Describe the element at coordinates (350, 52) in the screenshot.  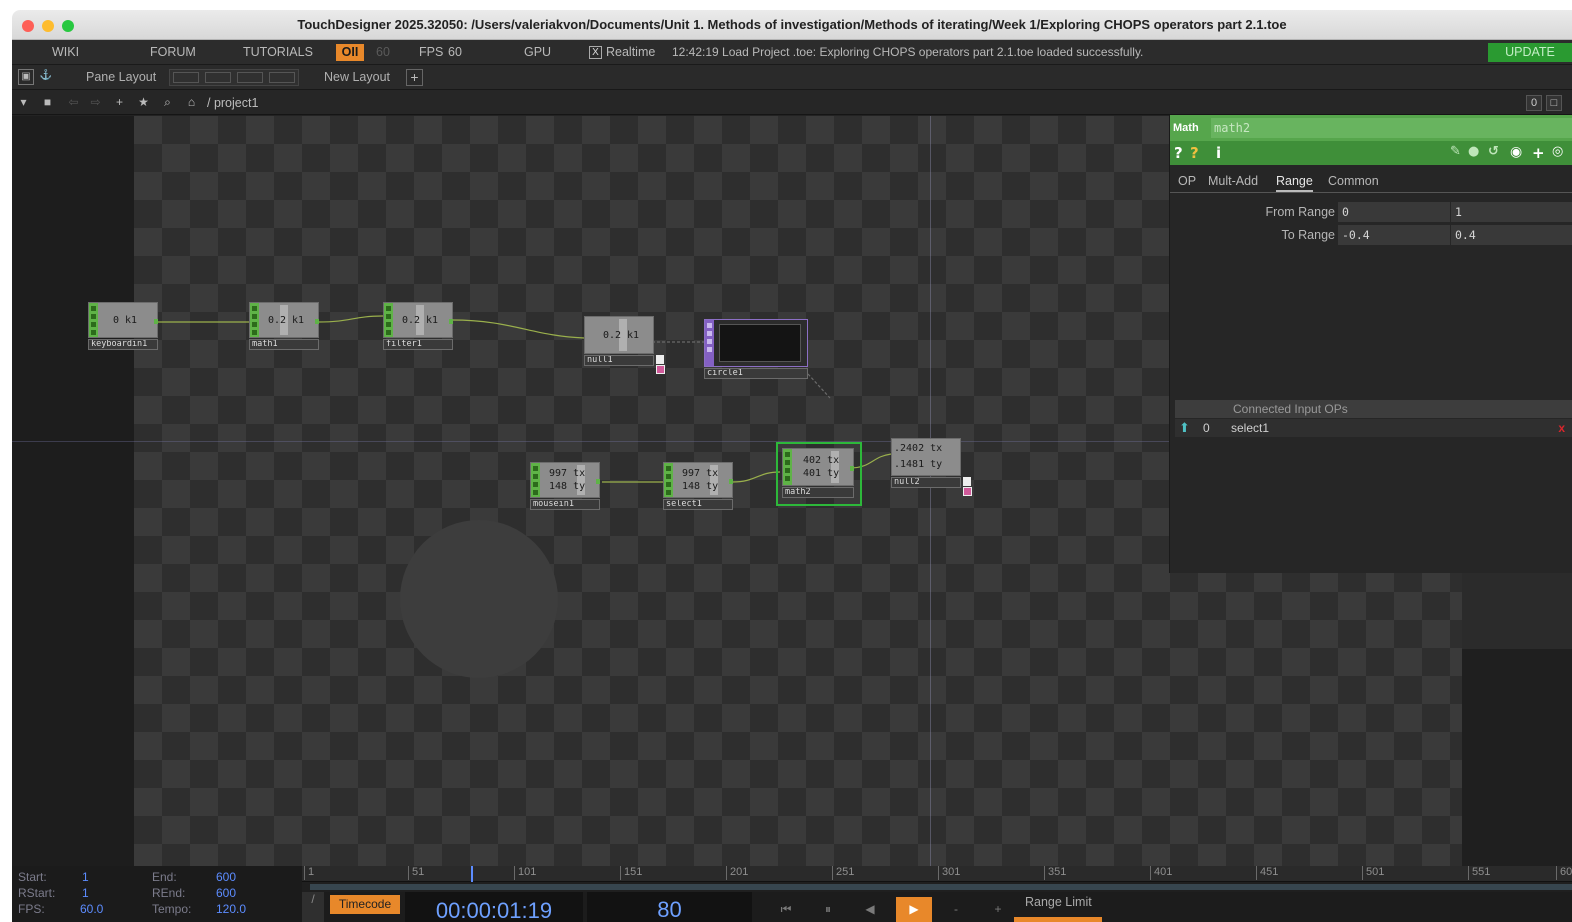
I see `oi-toggle-button: OII` at that location.